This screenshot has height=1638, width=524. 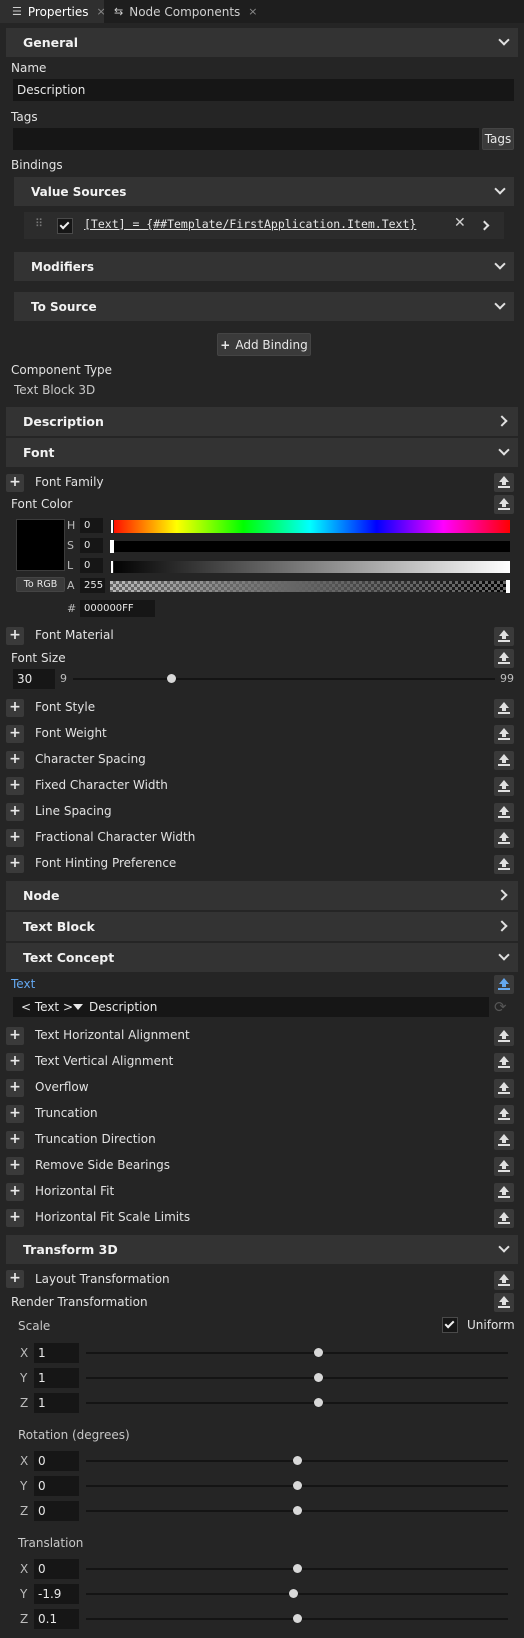 What do you see at coordinates (310, 546) in the screenshot?
I see `saturation-slider` at bounding box center [310, 546].